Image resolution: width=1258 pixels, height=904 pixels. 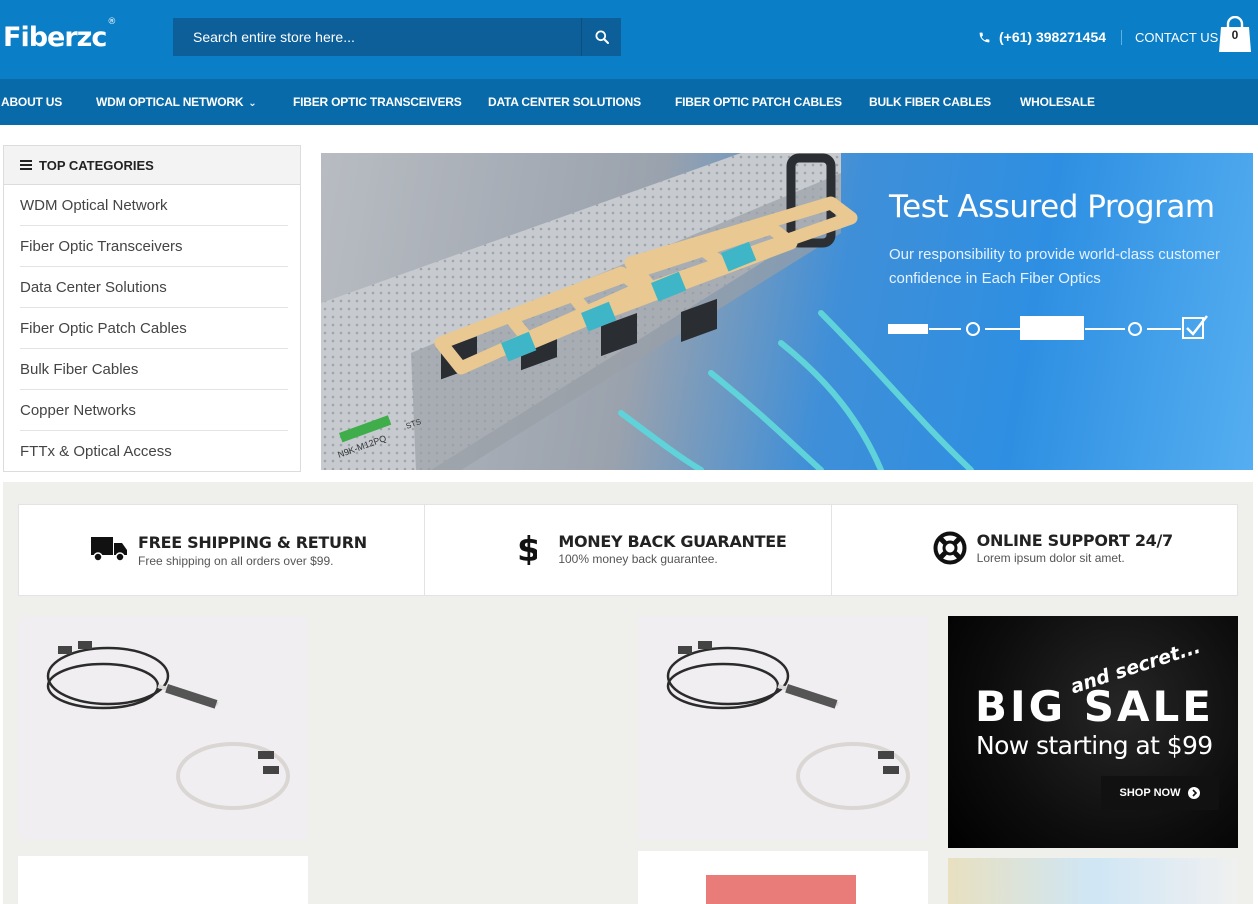 What do you see at coordinates (154, 410) in the screenshot?
I see `category-item: Copper Networks` at bounding box center [154, 410].